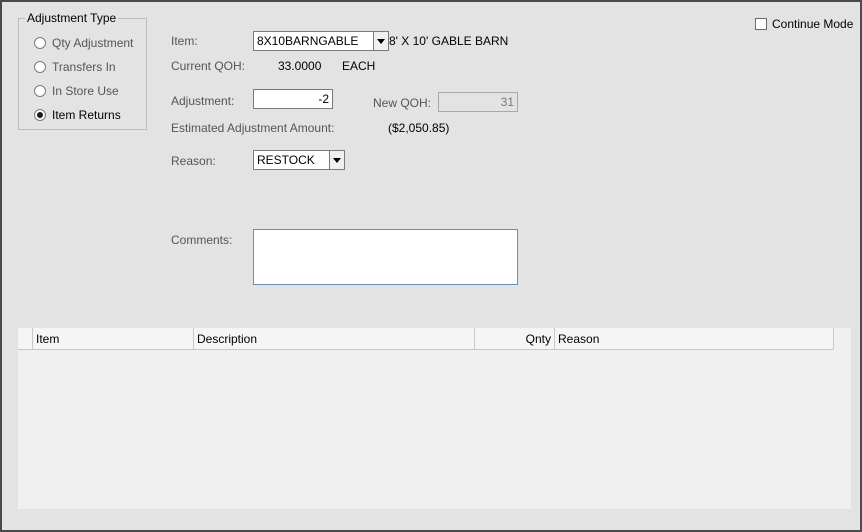 The height and width of the screenshot is (532, 862). What do you see at coordinates (334, 339) in the screenshot?
I see `column-header-description: Description` at bounding box center [334, 339].